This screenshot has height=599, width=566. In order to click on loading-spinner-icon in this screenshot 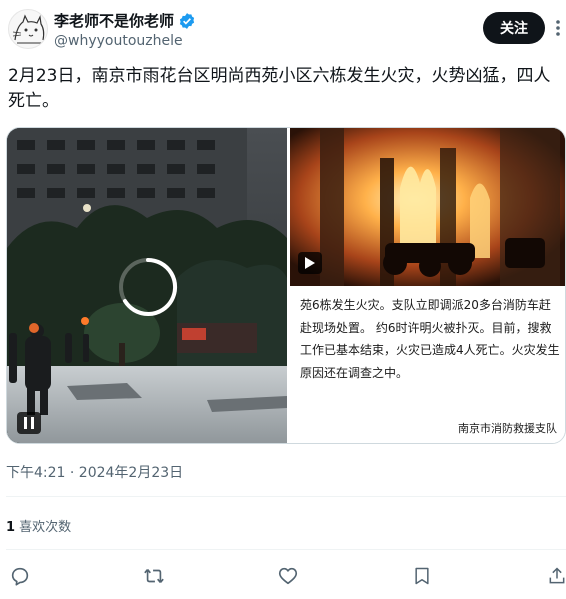, I will do `click(148, 286)`.